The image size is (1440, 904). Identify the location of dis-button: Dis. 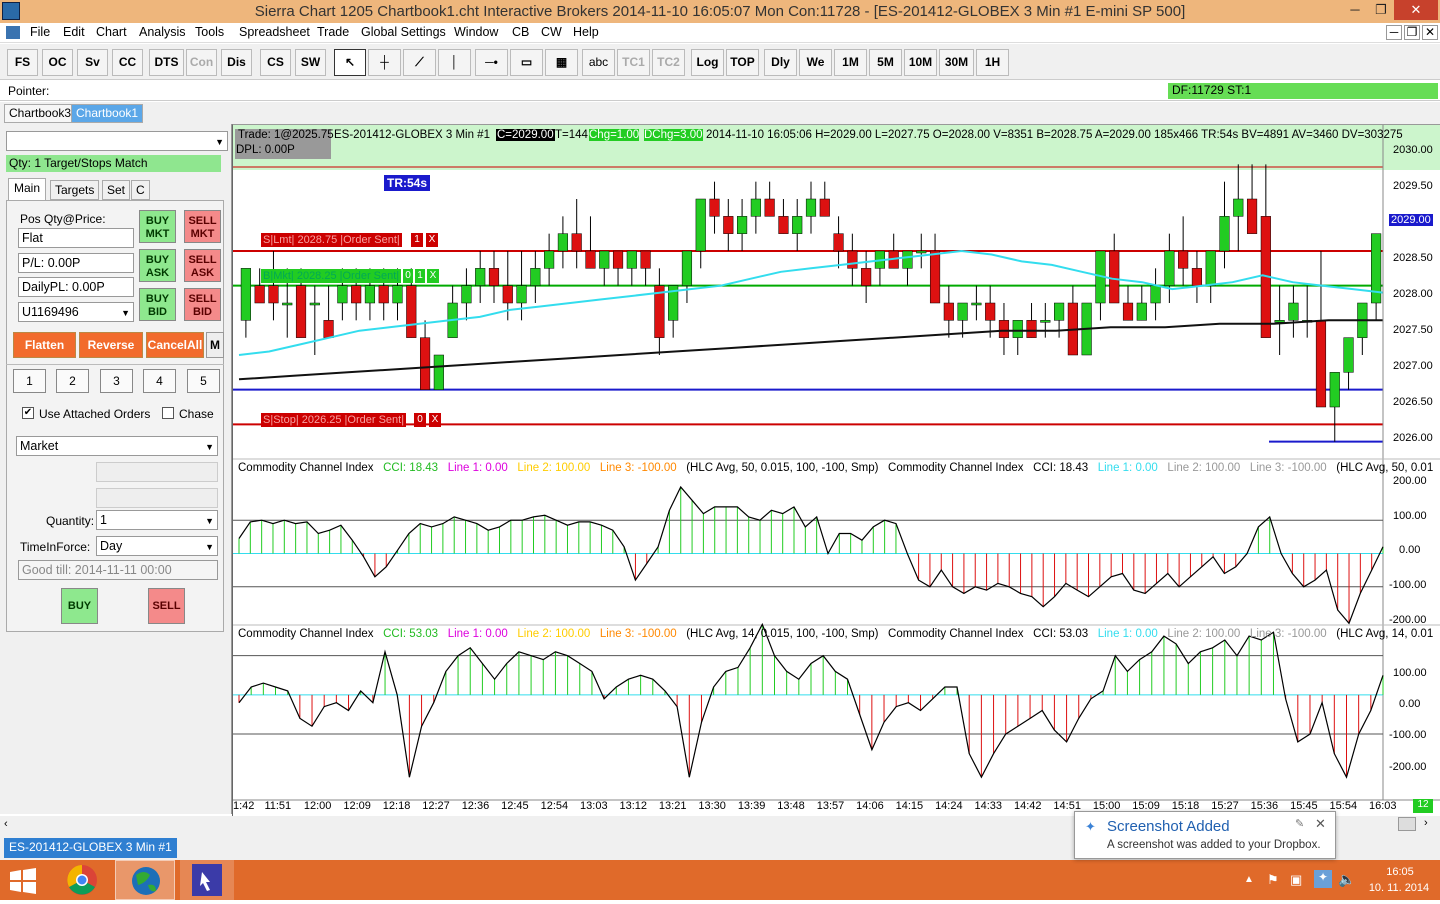
(236, 62).